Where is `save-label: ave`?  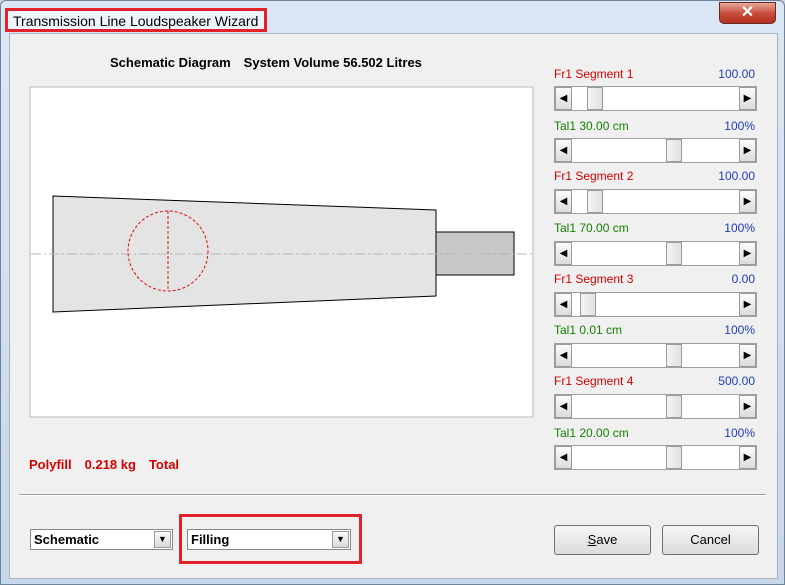 save-label: ave is located at coordinates (607, 539).